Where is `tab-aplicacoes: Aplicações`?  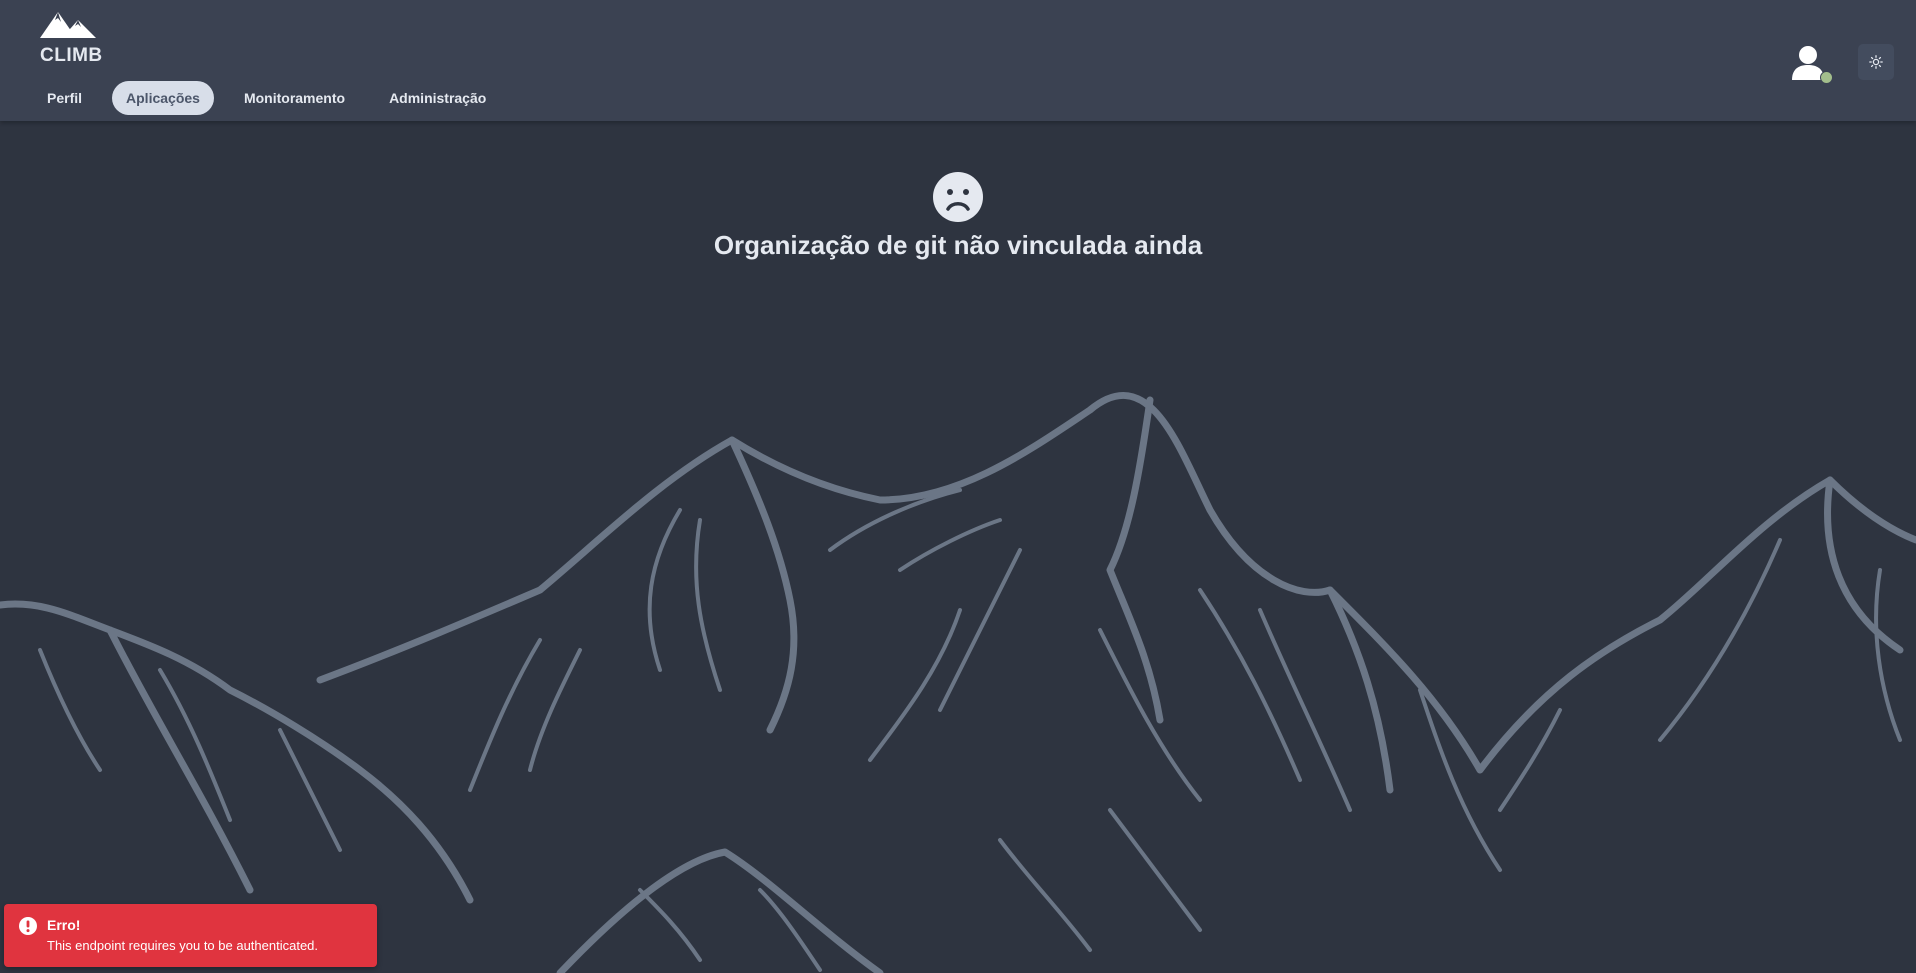
tab-aplicacoes: Aplicações is located at coordinates (163, 98).